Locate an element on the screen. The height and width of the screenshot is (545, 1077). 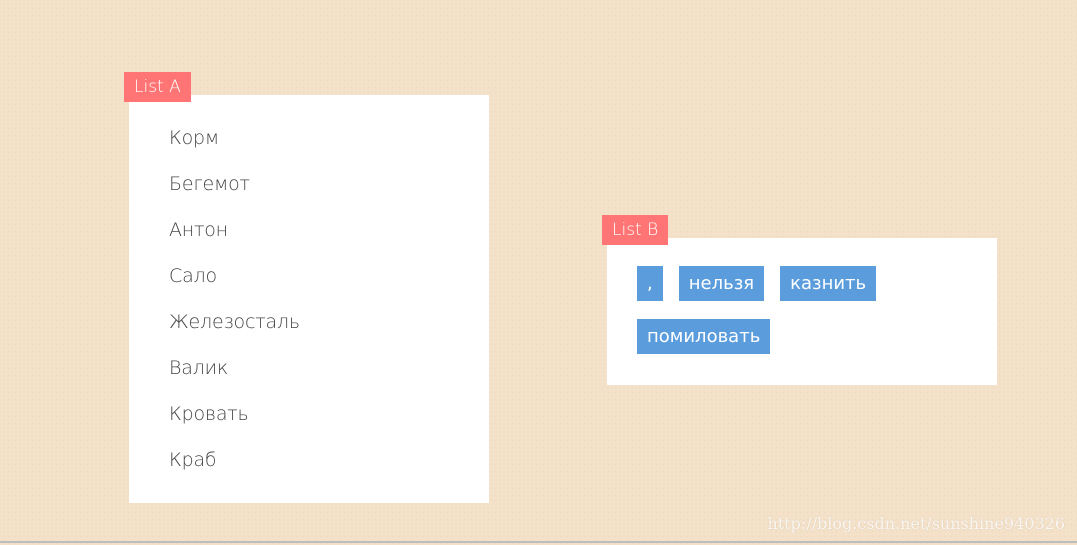
watermark: http://blog.csdn.net/sunshine940326 is located at coordinates (916, 523).